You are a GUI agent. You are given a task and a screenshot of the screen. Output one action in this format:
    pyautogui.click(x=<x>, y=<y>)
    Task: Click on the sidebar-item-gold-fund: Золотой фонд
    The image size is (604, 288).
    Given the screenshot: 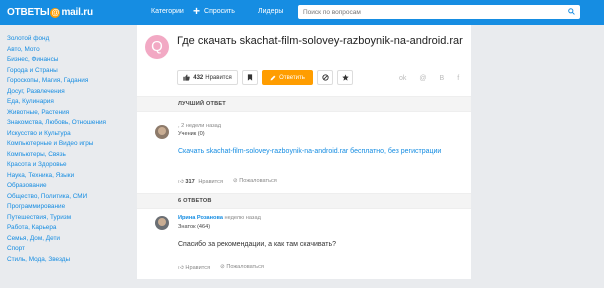 What is the action you would take?
    pyautogui.click(x=69, y=39)
    